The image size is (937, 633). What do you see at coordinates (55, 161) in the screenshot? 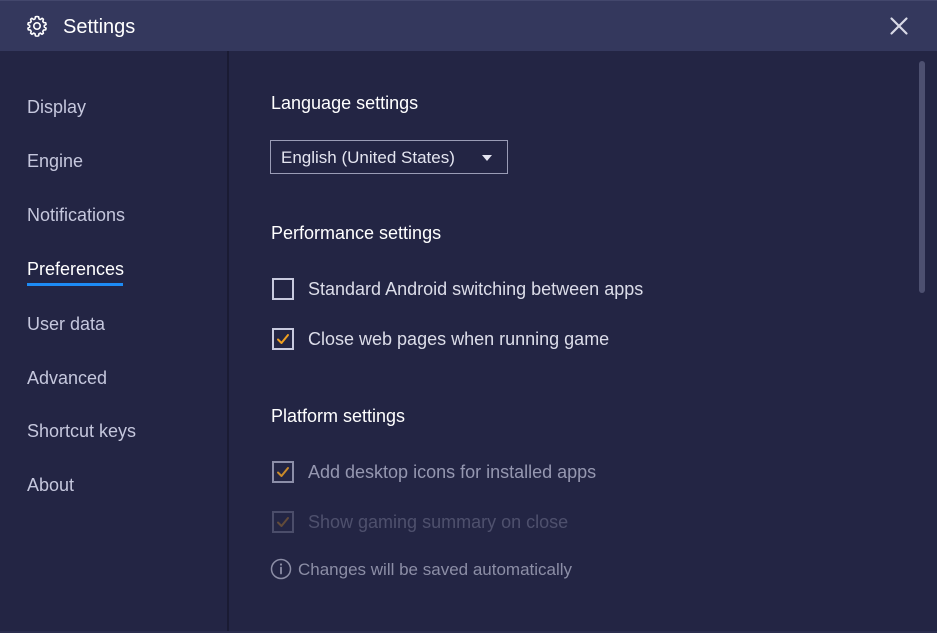
I see `sidebar-item-engine: Engine` at bounding box center [55, 161].